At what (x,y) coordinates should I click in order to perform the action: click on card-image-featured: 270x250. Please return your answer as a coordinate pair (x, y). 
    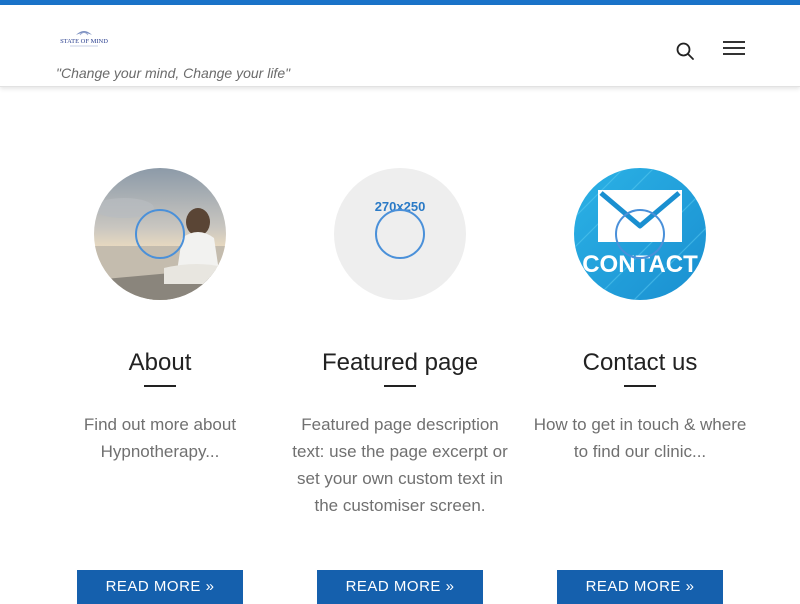
    Looking at the image, I should click on (400, 234).